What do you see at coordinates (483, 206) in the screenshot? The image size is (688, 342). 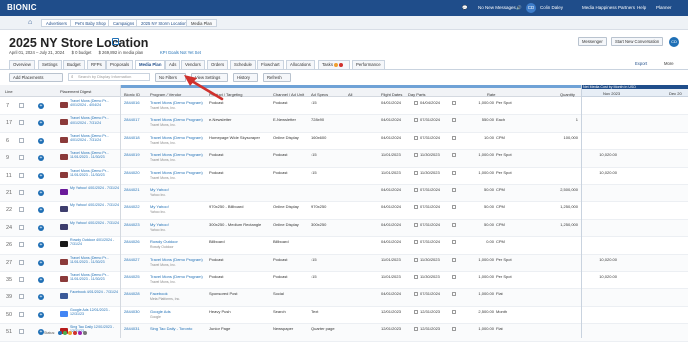 I see `rate-value: 50.00` at bounding box center [483, 206].